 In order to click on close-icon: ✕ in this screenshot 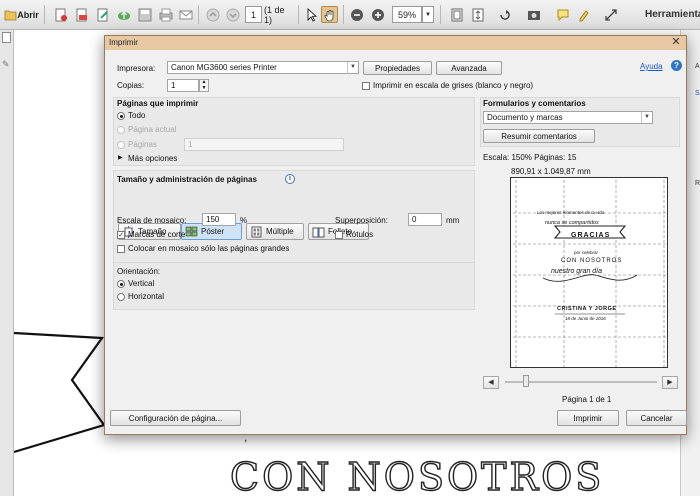, I will do `click(676, 42)`.